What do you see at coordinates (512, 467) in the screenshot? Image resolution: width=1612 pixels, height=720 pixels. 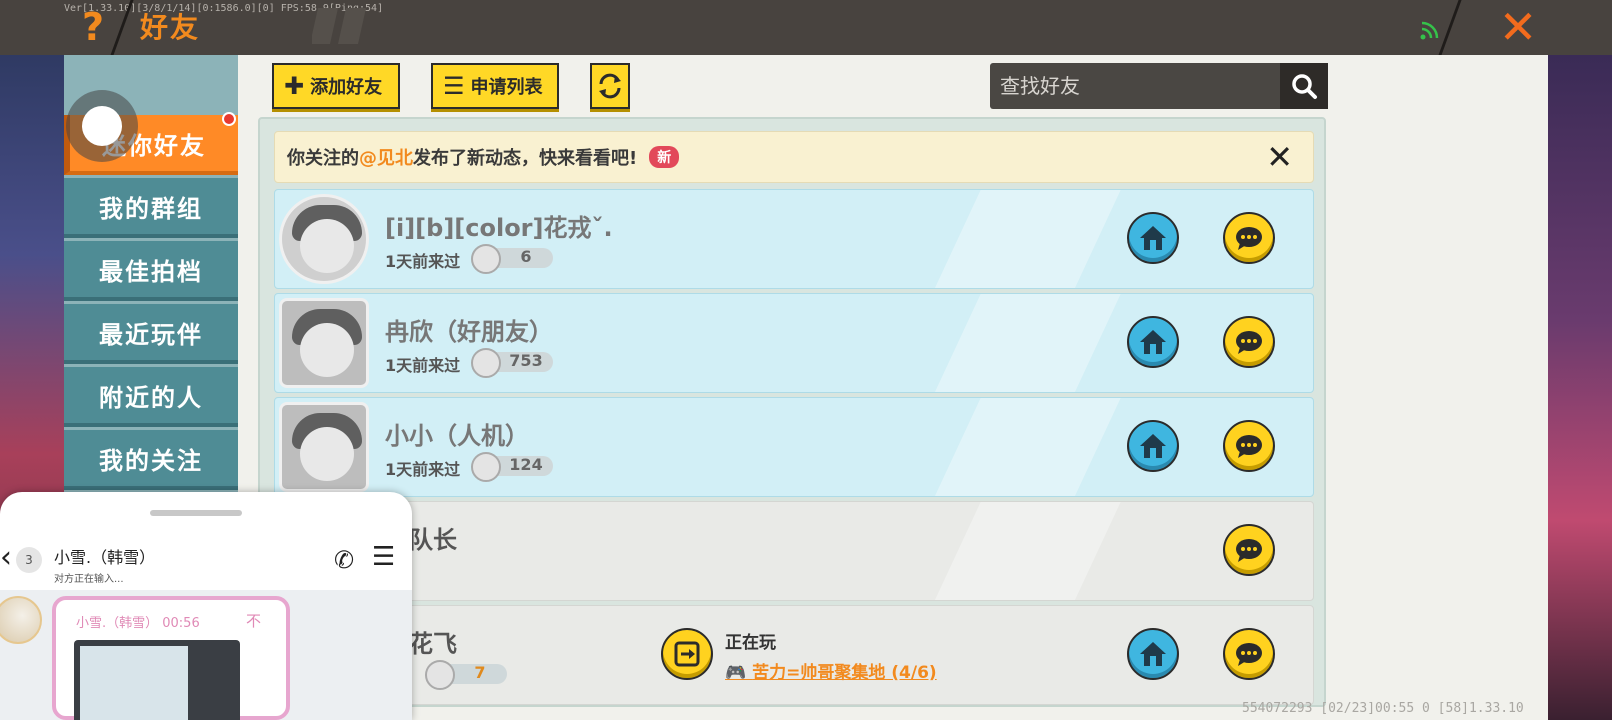 I see `level-badge: 124` at bounding box center [512, 467].